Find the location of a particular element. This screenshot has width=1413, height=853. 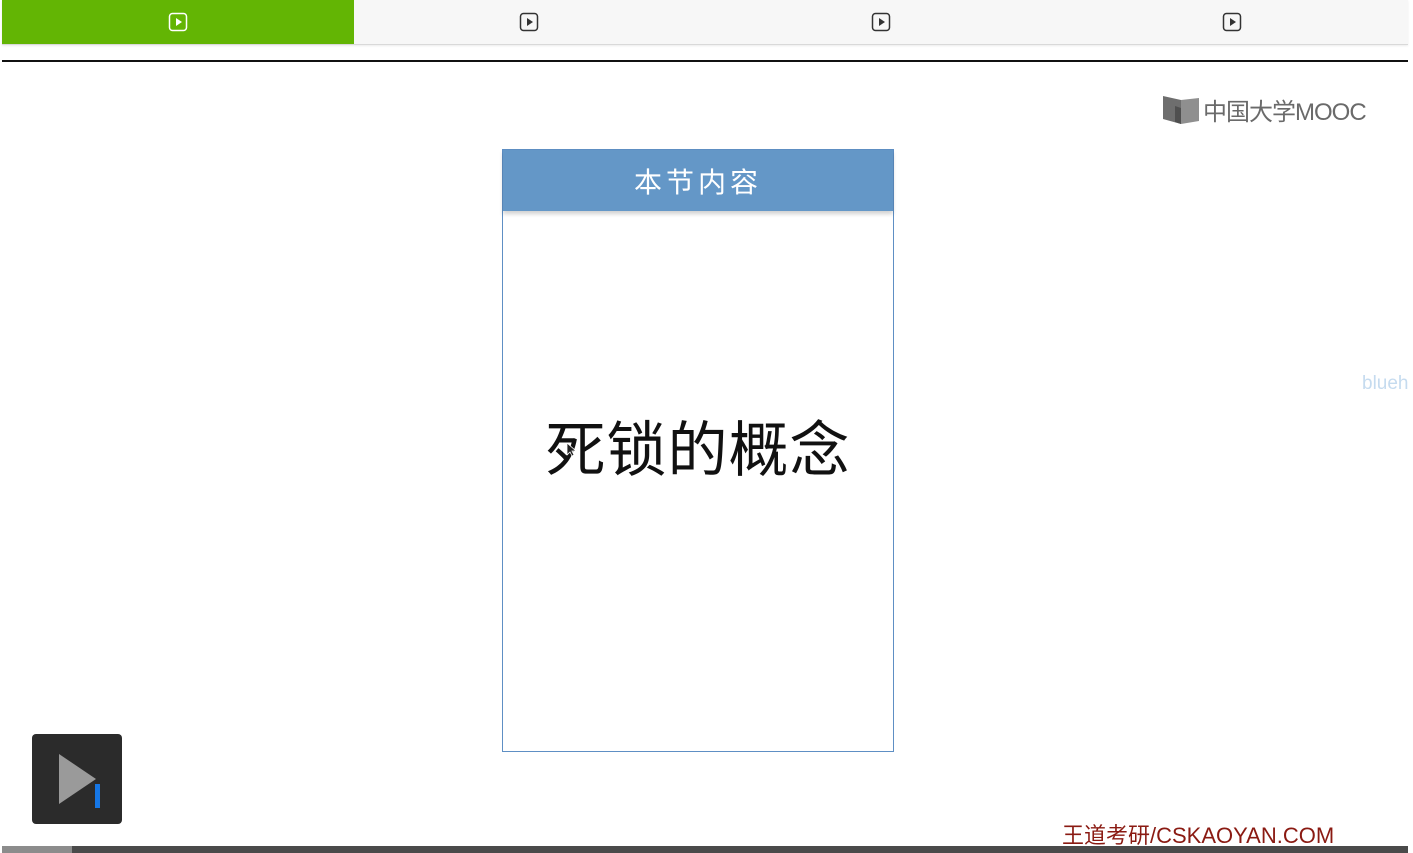

video-progress-bar is located at coordinates (705, 849).